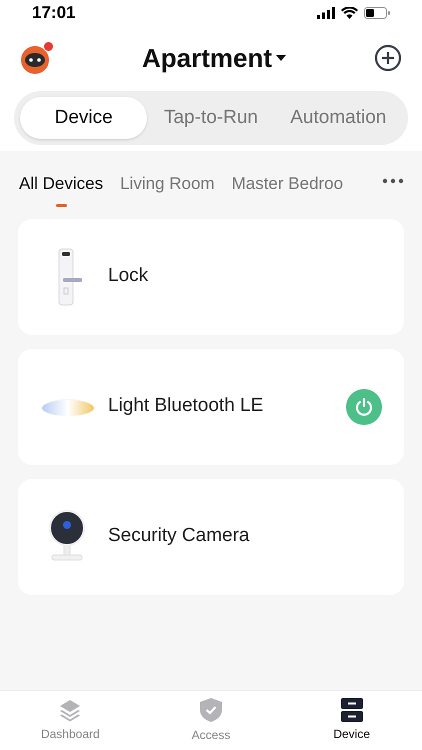 This screenshot has height=750, width=422. What do you see at coordinates (84, 118) in the screenshot?
I see `segment-tab: Device` at bounding box center [84, 118].